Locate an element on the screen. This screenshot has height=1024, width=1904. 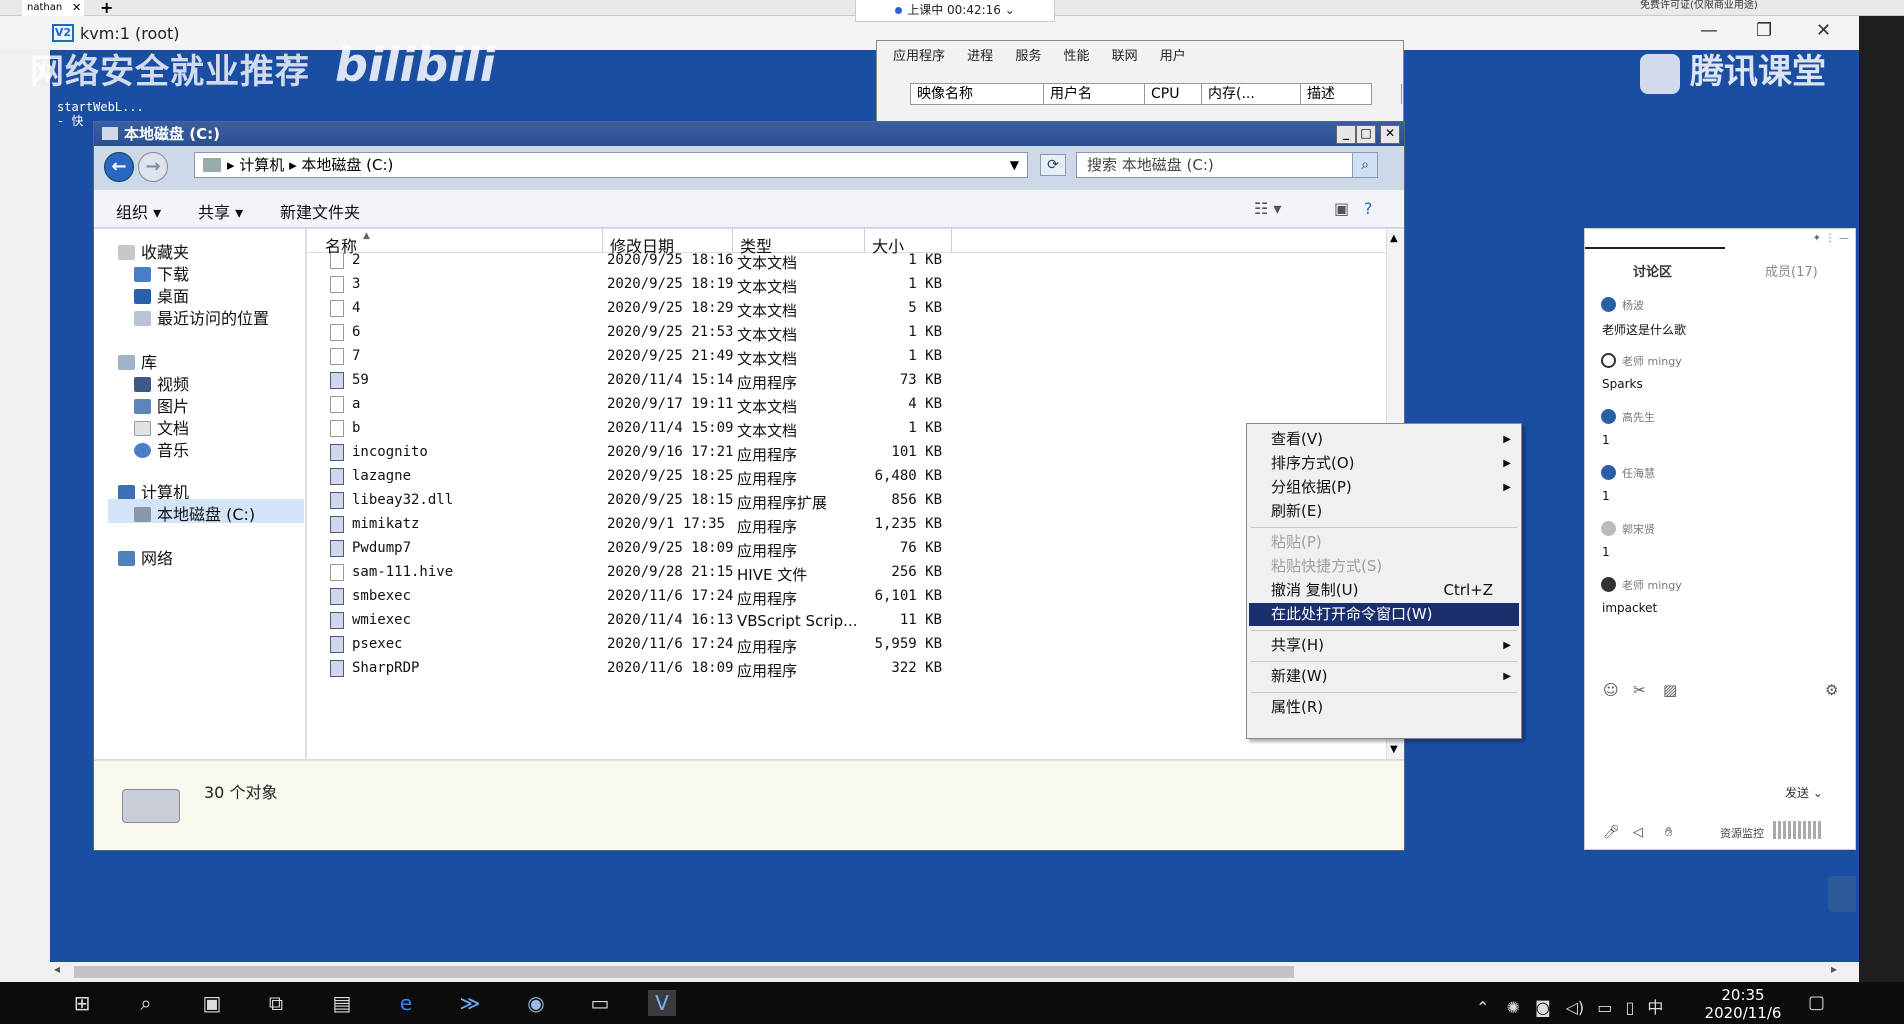
tab-members: 成员(17) is located at coordinates (1791, 270).